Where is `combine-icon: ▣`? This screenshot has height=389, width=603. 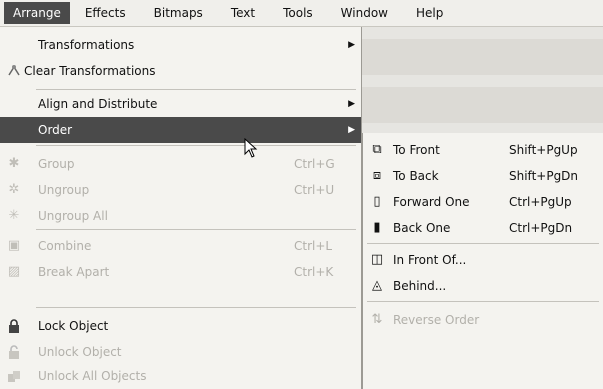 combine-icon: ▣ is located at coordinates (14, 245).